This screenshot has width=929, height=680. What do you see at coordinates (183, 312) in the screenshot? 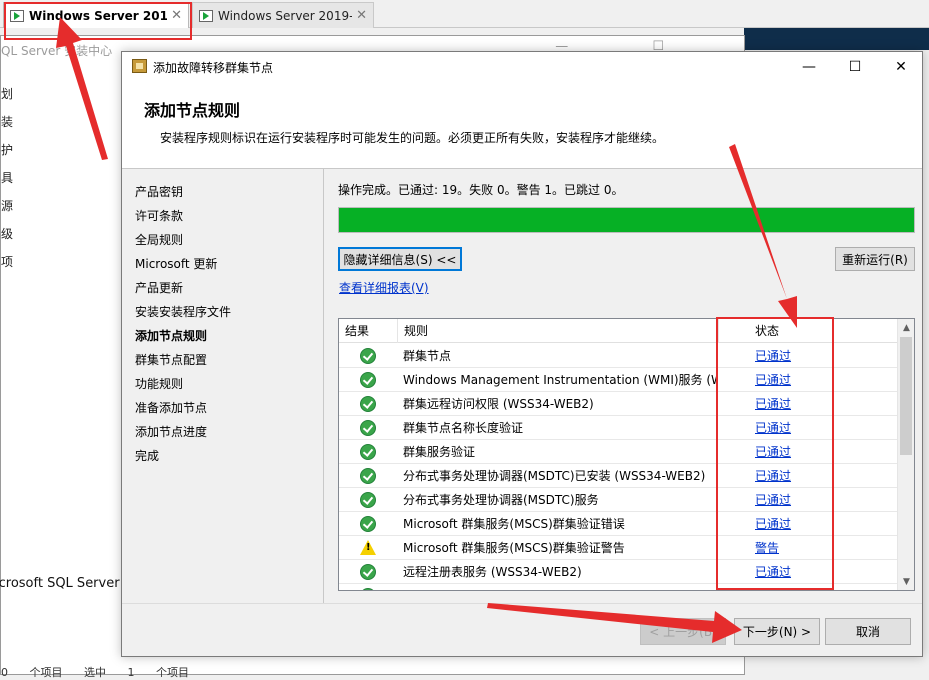
I see `step-install-setup-files: 安装安装程序文件` at bounding box center [183, 312].